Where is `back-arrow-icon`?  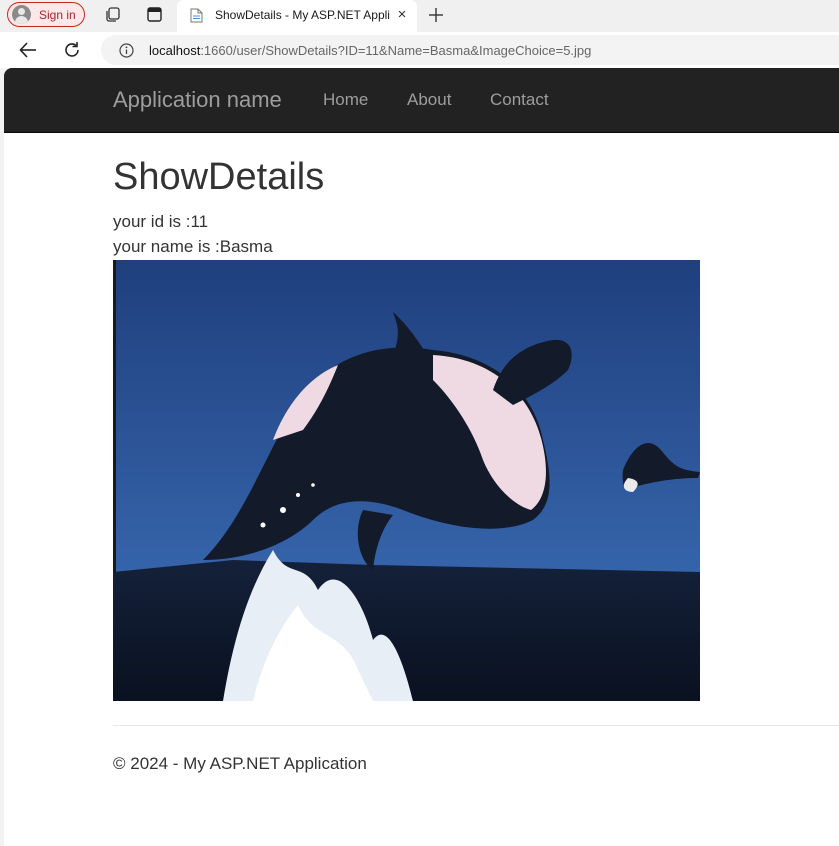
back-arrow-icon is located at coordinates (28, 50).